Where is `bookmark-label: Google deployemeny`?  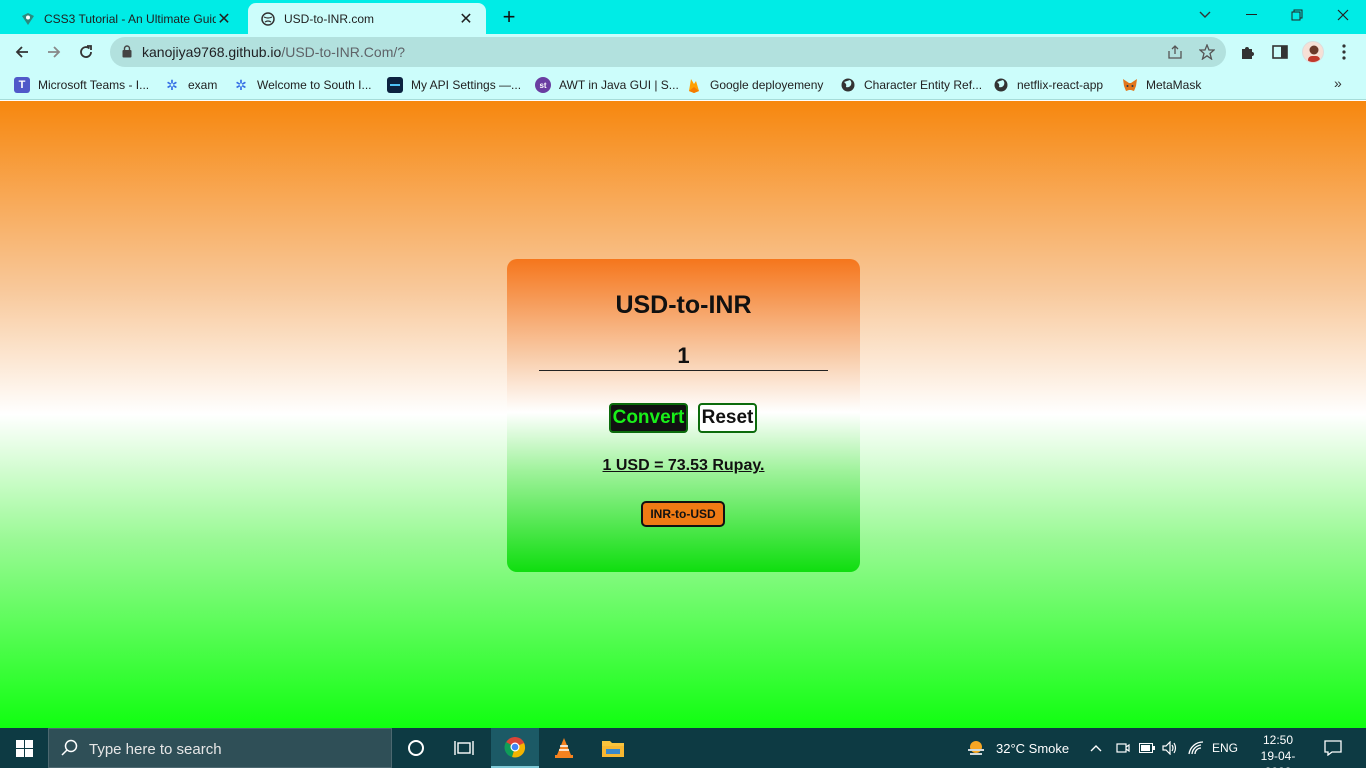
bookmark-label: Google deployemeny is located at coordinates (767, 85).